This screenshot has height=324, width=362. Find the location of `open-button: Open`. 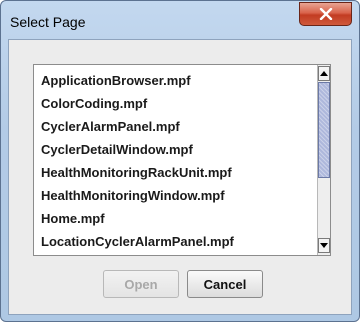

open-button: Open is located at coordinates (141, 284).